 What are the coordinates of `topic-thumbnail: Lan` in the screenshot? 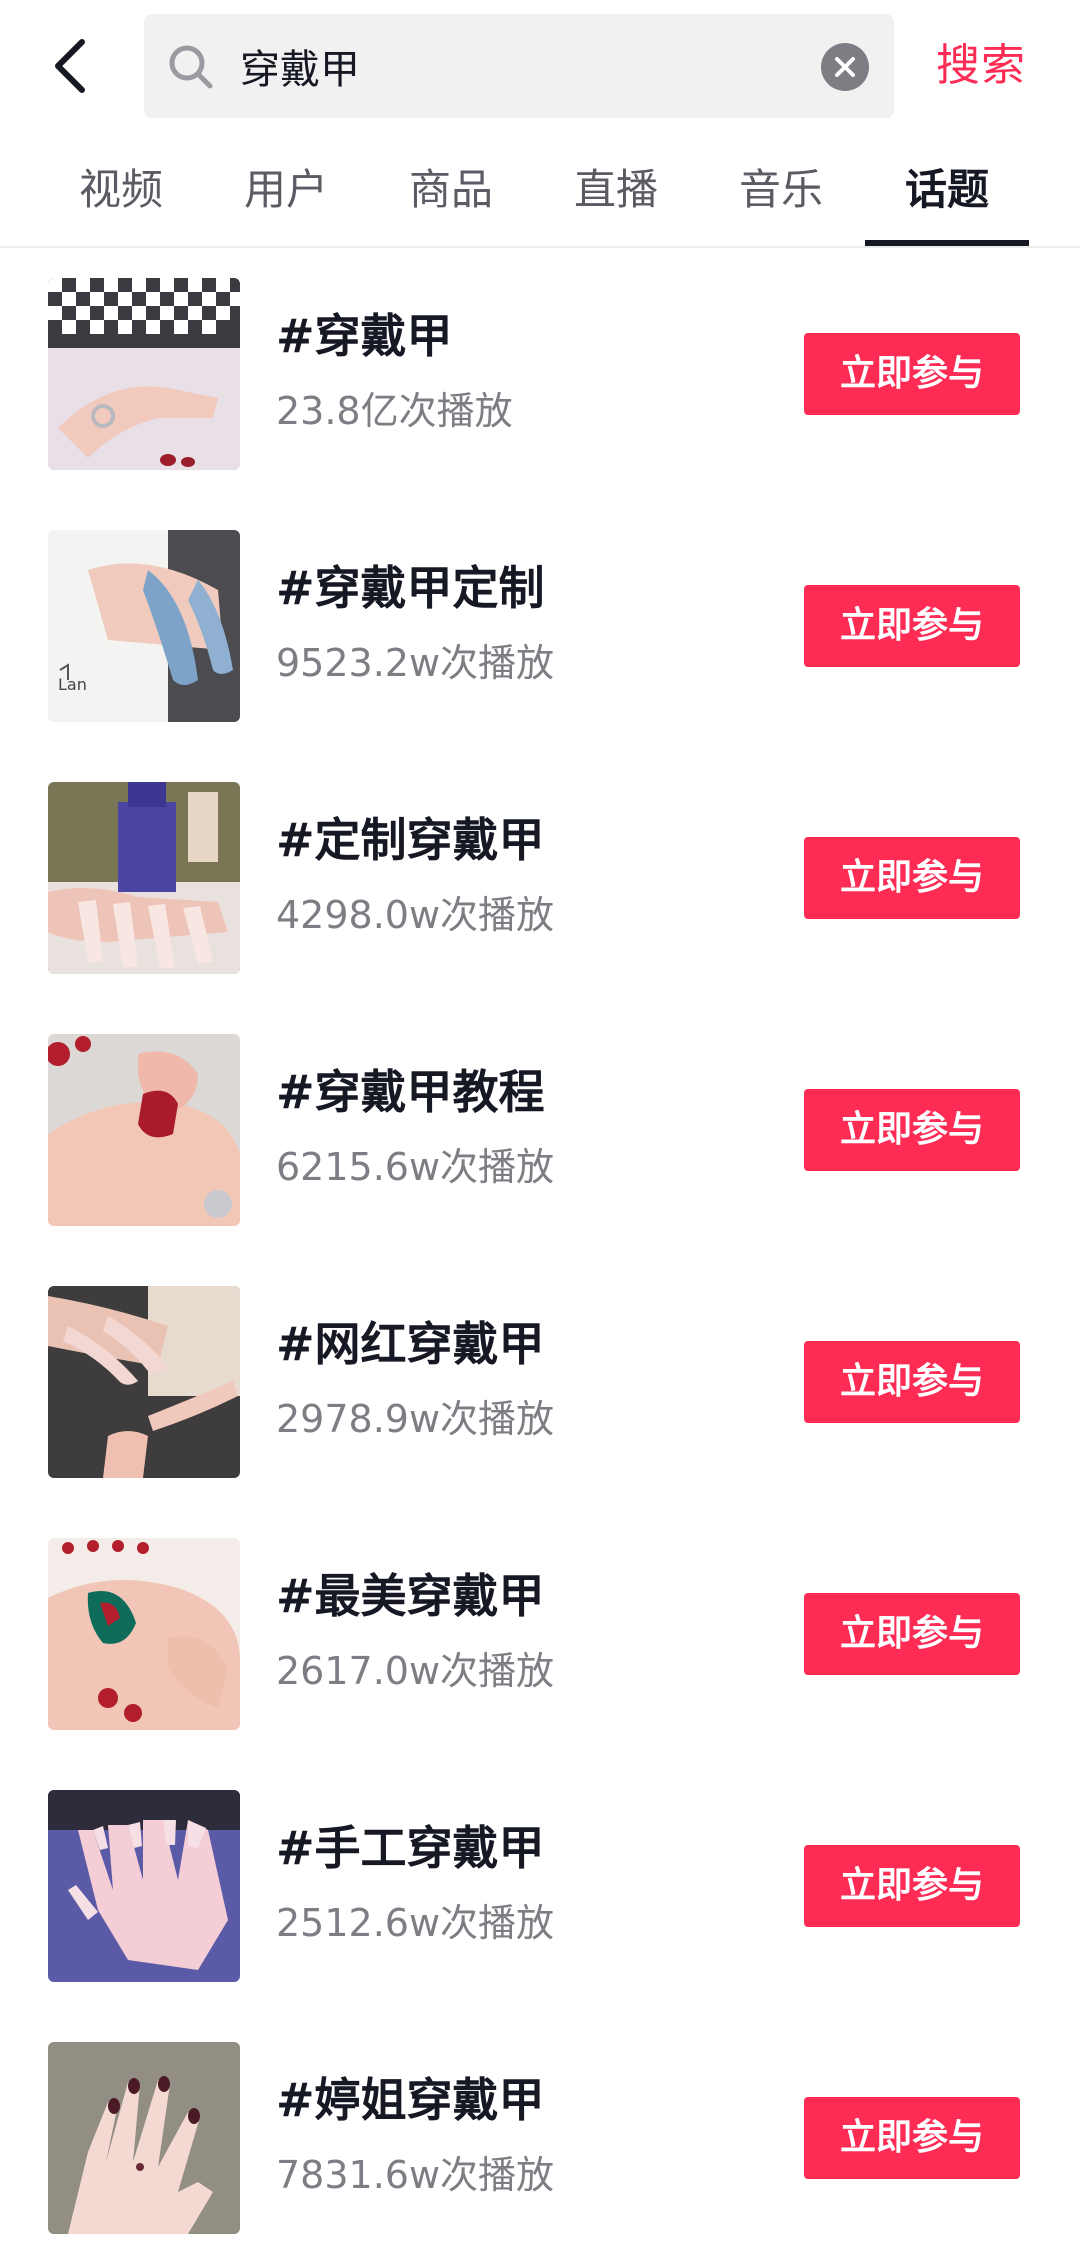 It's located at (144, 626).